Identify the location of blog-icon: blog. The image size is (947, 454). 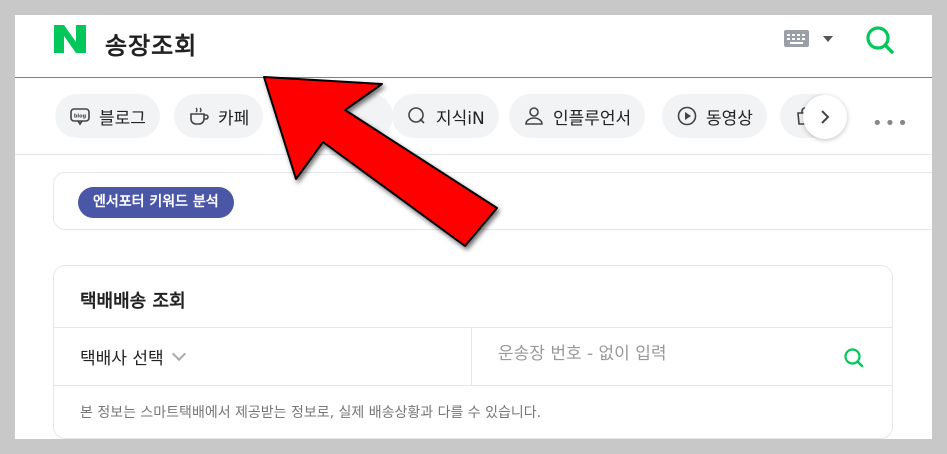
(80, 117).